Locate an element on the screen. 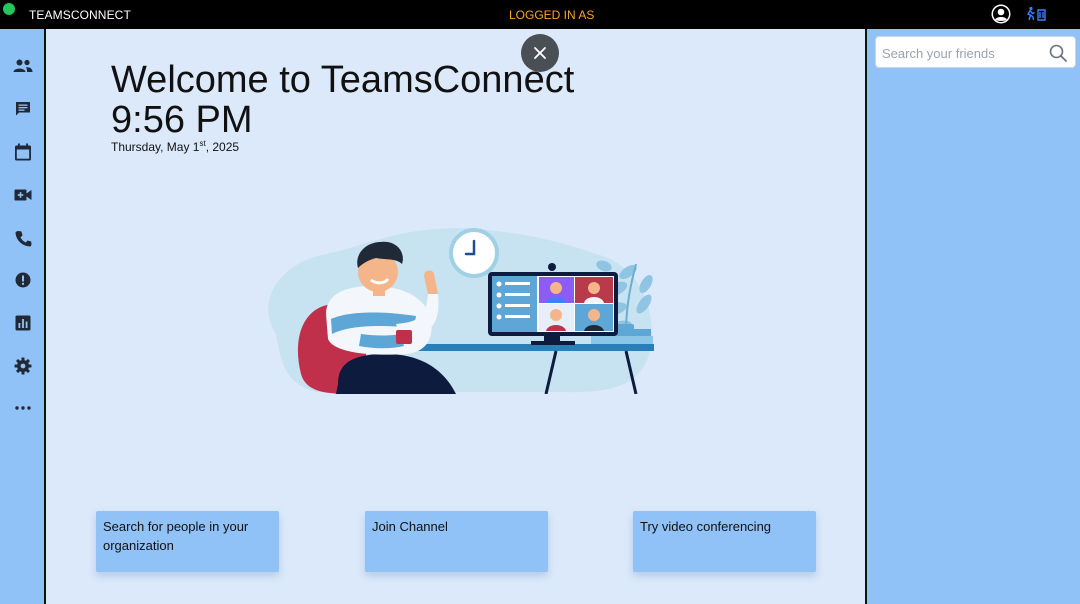 The width and height of the screenshot is (1080, 604). top-bar: TEAMSCONNECT LOGGED IN AS is located at coordinates (540, 14).